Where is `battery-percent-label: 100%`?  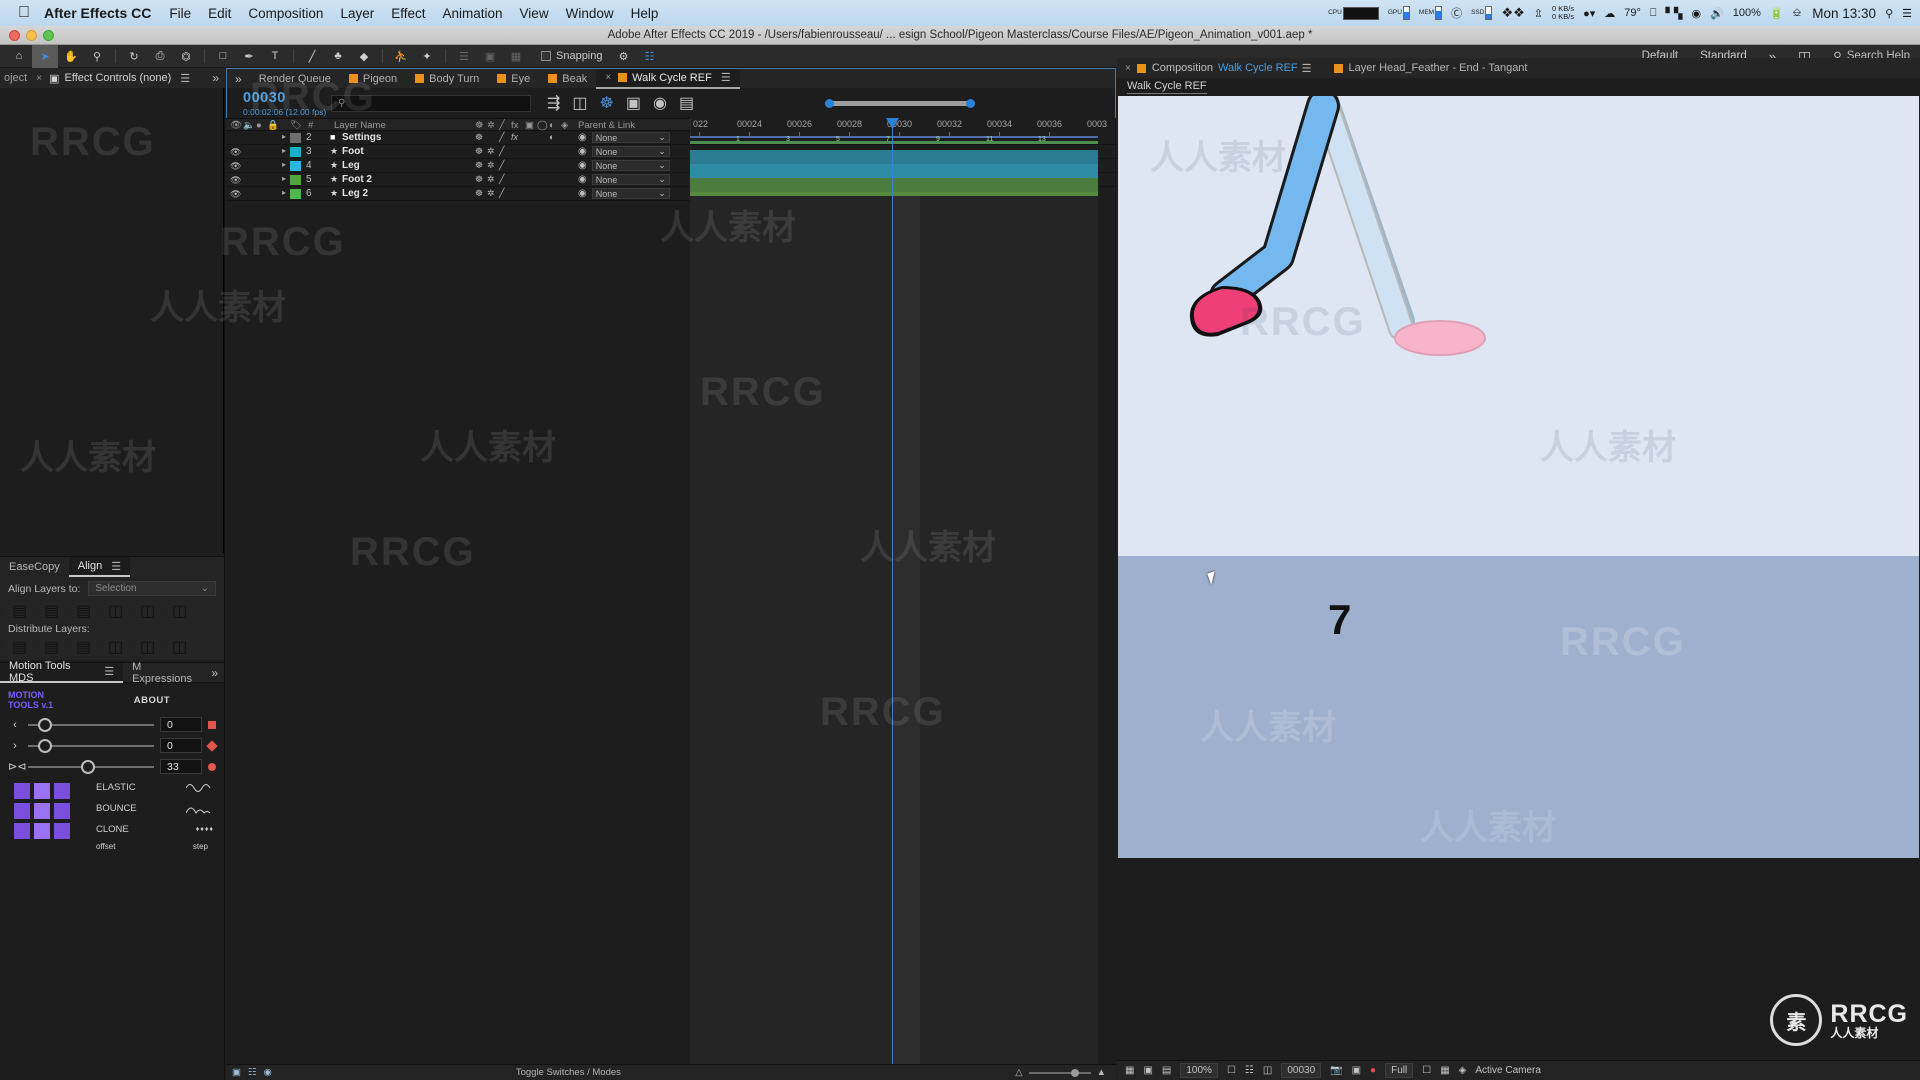
battery-percent-label: 100% is located at coordinates (1747, 13).